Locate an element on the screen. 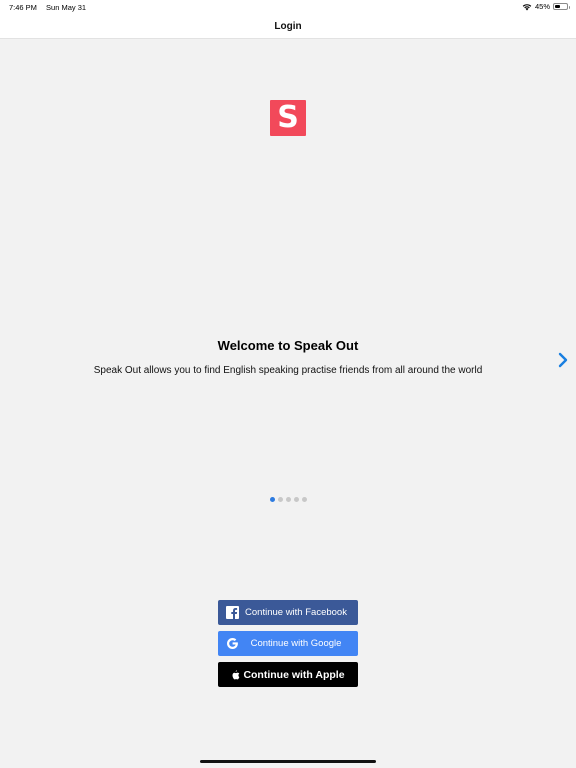  google-button-label: Continue with Google is located at coordinates (296, 643).